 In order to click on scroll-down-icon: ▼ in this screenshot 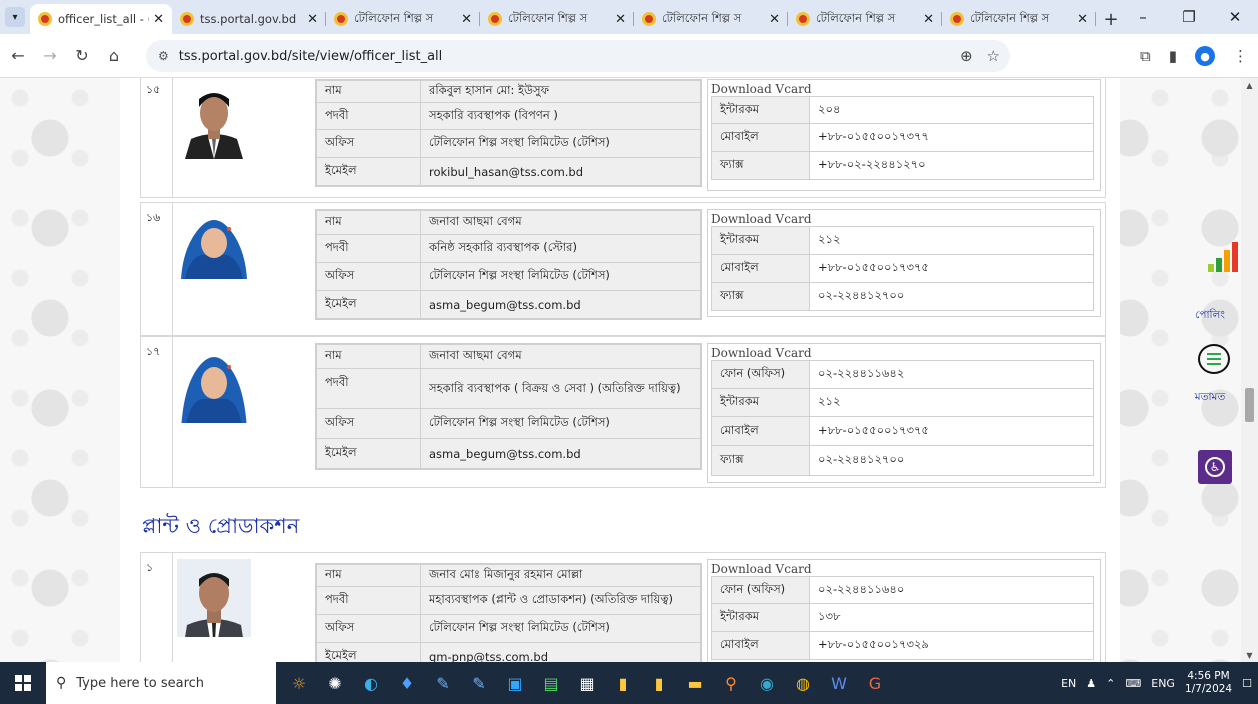, I will do `click(1249, 655)`.